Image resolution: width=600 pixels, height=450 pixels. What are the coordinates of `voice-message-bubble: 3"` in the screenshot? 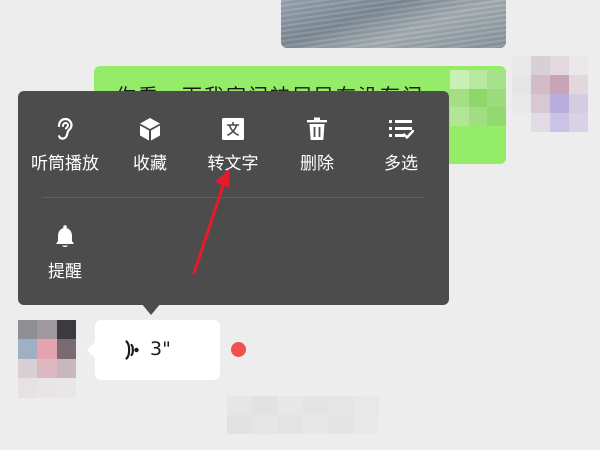 It's located at (153, 350).